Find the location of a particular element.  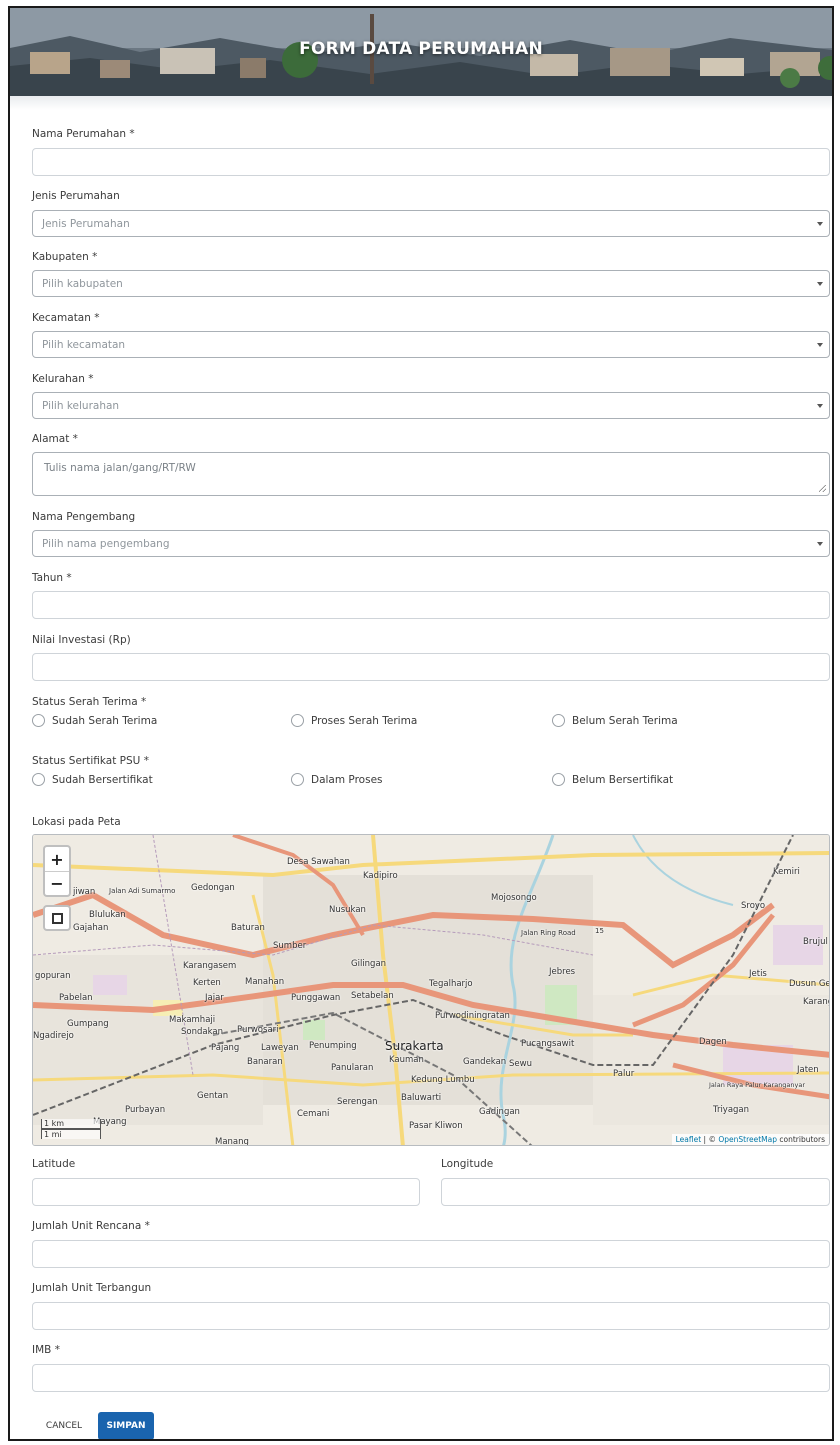

nama-pengembang-placeholder: Pilih nama pengembang is located at coordinates (106, 544).